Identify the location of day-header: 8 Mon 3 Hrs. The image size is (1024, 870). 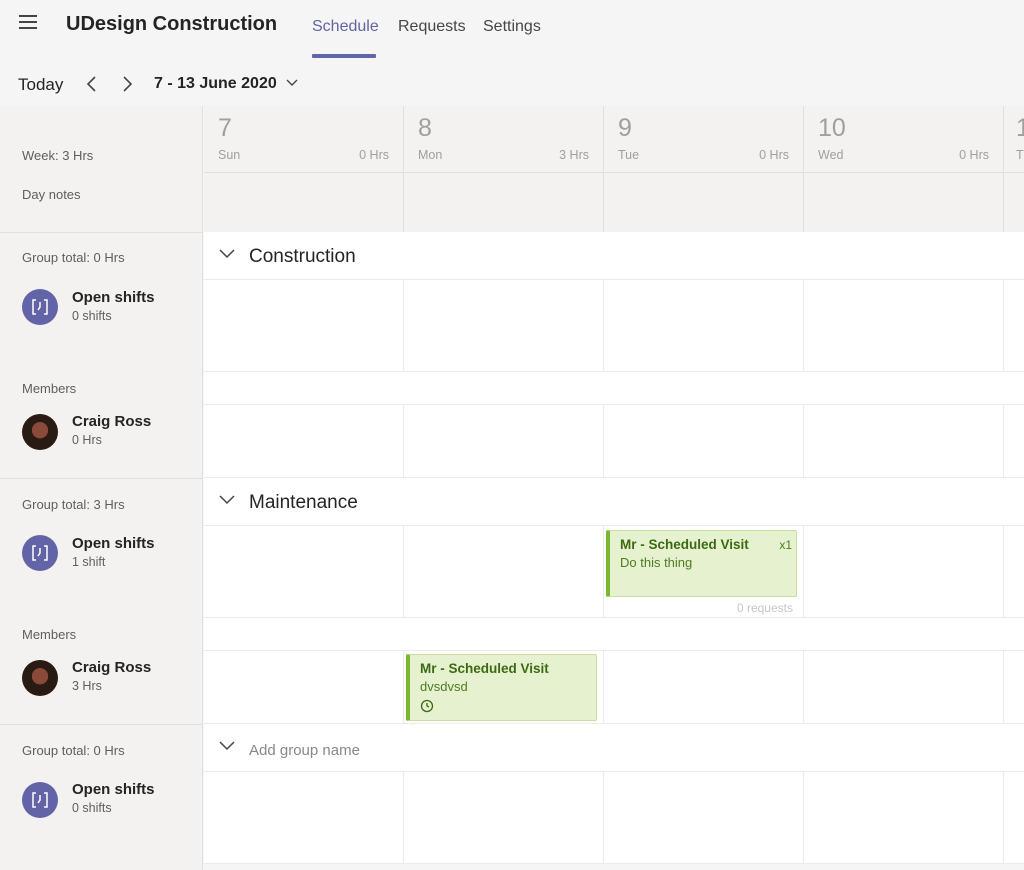
(504, 139).